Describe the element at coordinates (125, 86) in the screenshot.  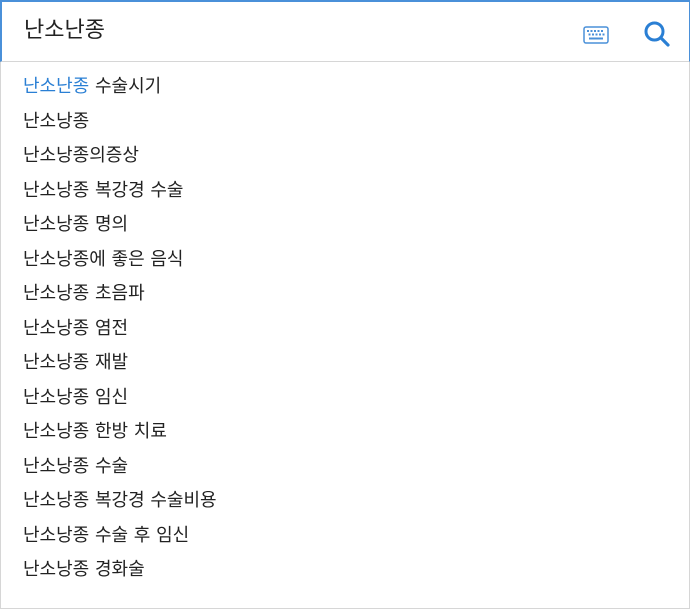
I see `suggestion-text: 수술시기` at that location.